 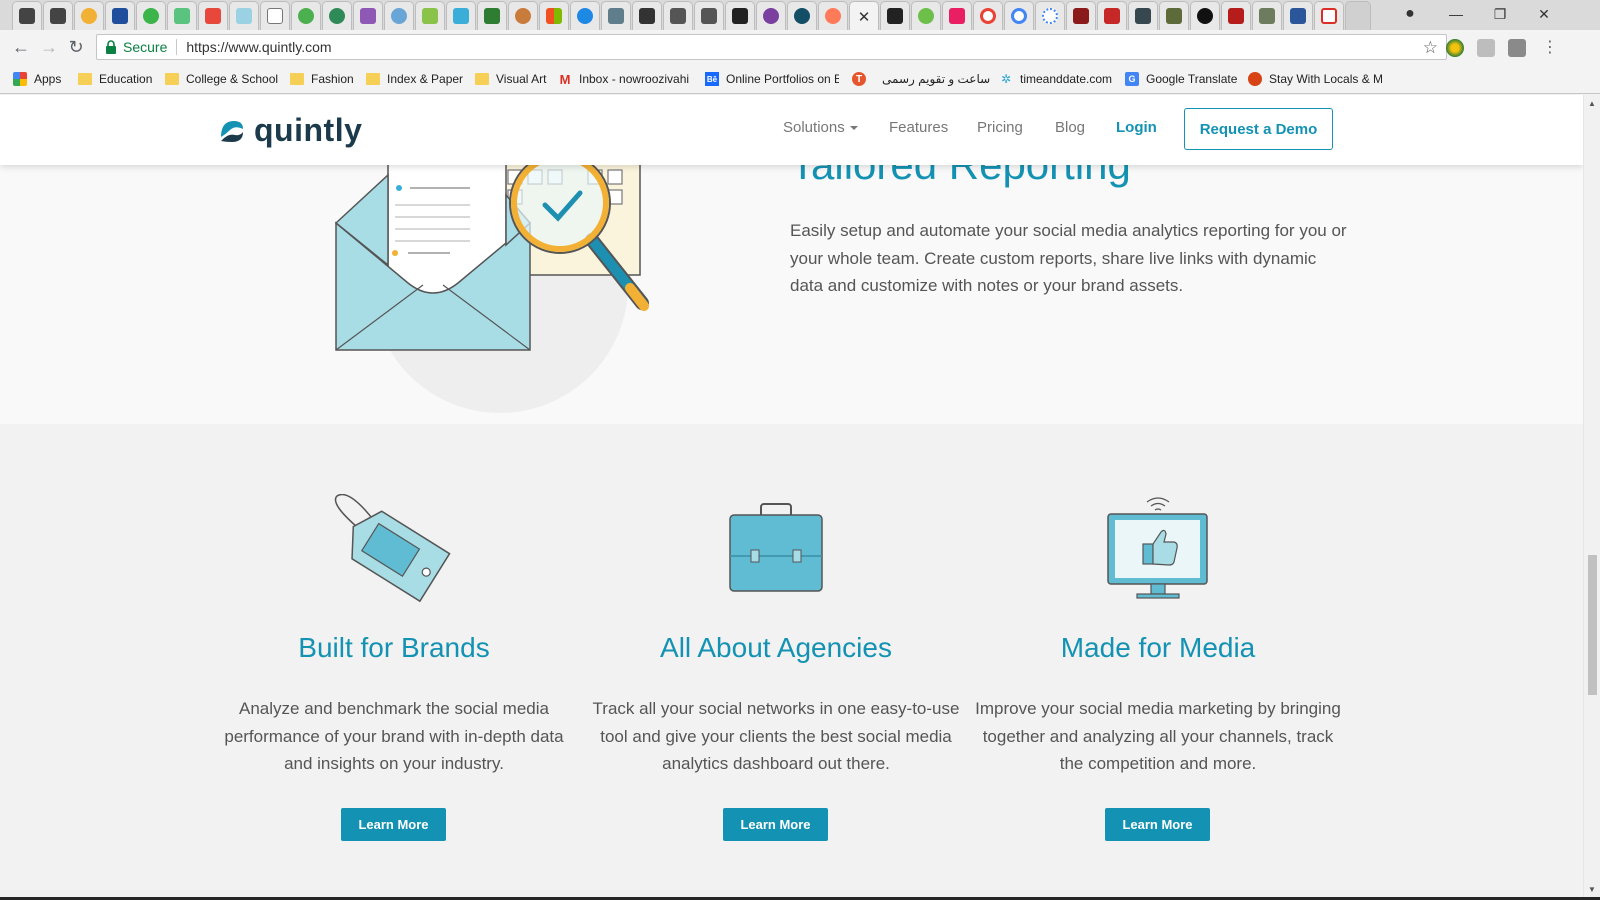 What do you see at coordinates (771, 47) in the screenshot?
I see `address-bar: Secure https://www.quintly.com ☆` at bounding box center [771, 47].